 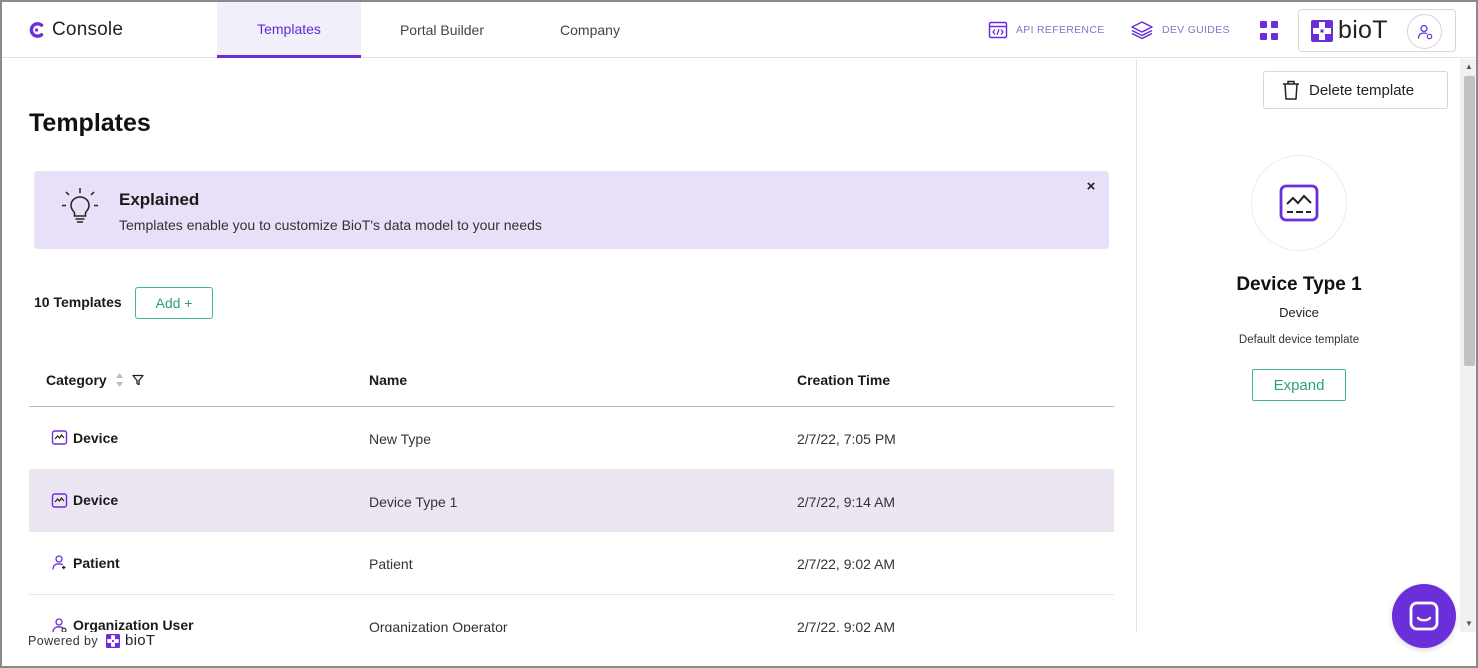 What do you see at coordinates (998, 30) in the screenshot?
I see `api-reference-icon` at bounding box center [998, 30].